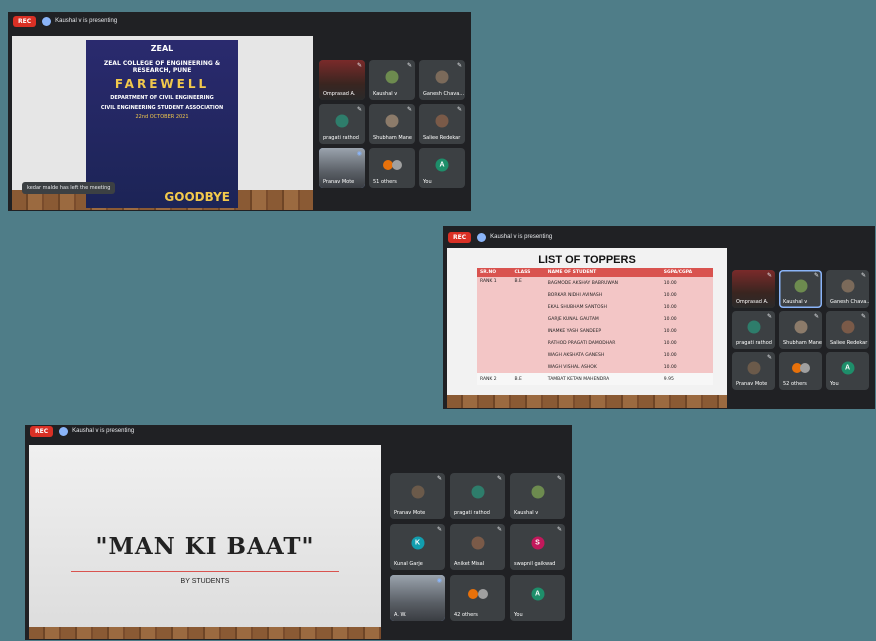  Describe the element at coordinates (602, 379) in the screenshot. I see `student-name-cell: TAMBAT KETAN MAHENDRA` at that location.